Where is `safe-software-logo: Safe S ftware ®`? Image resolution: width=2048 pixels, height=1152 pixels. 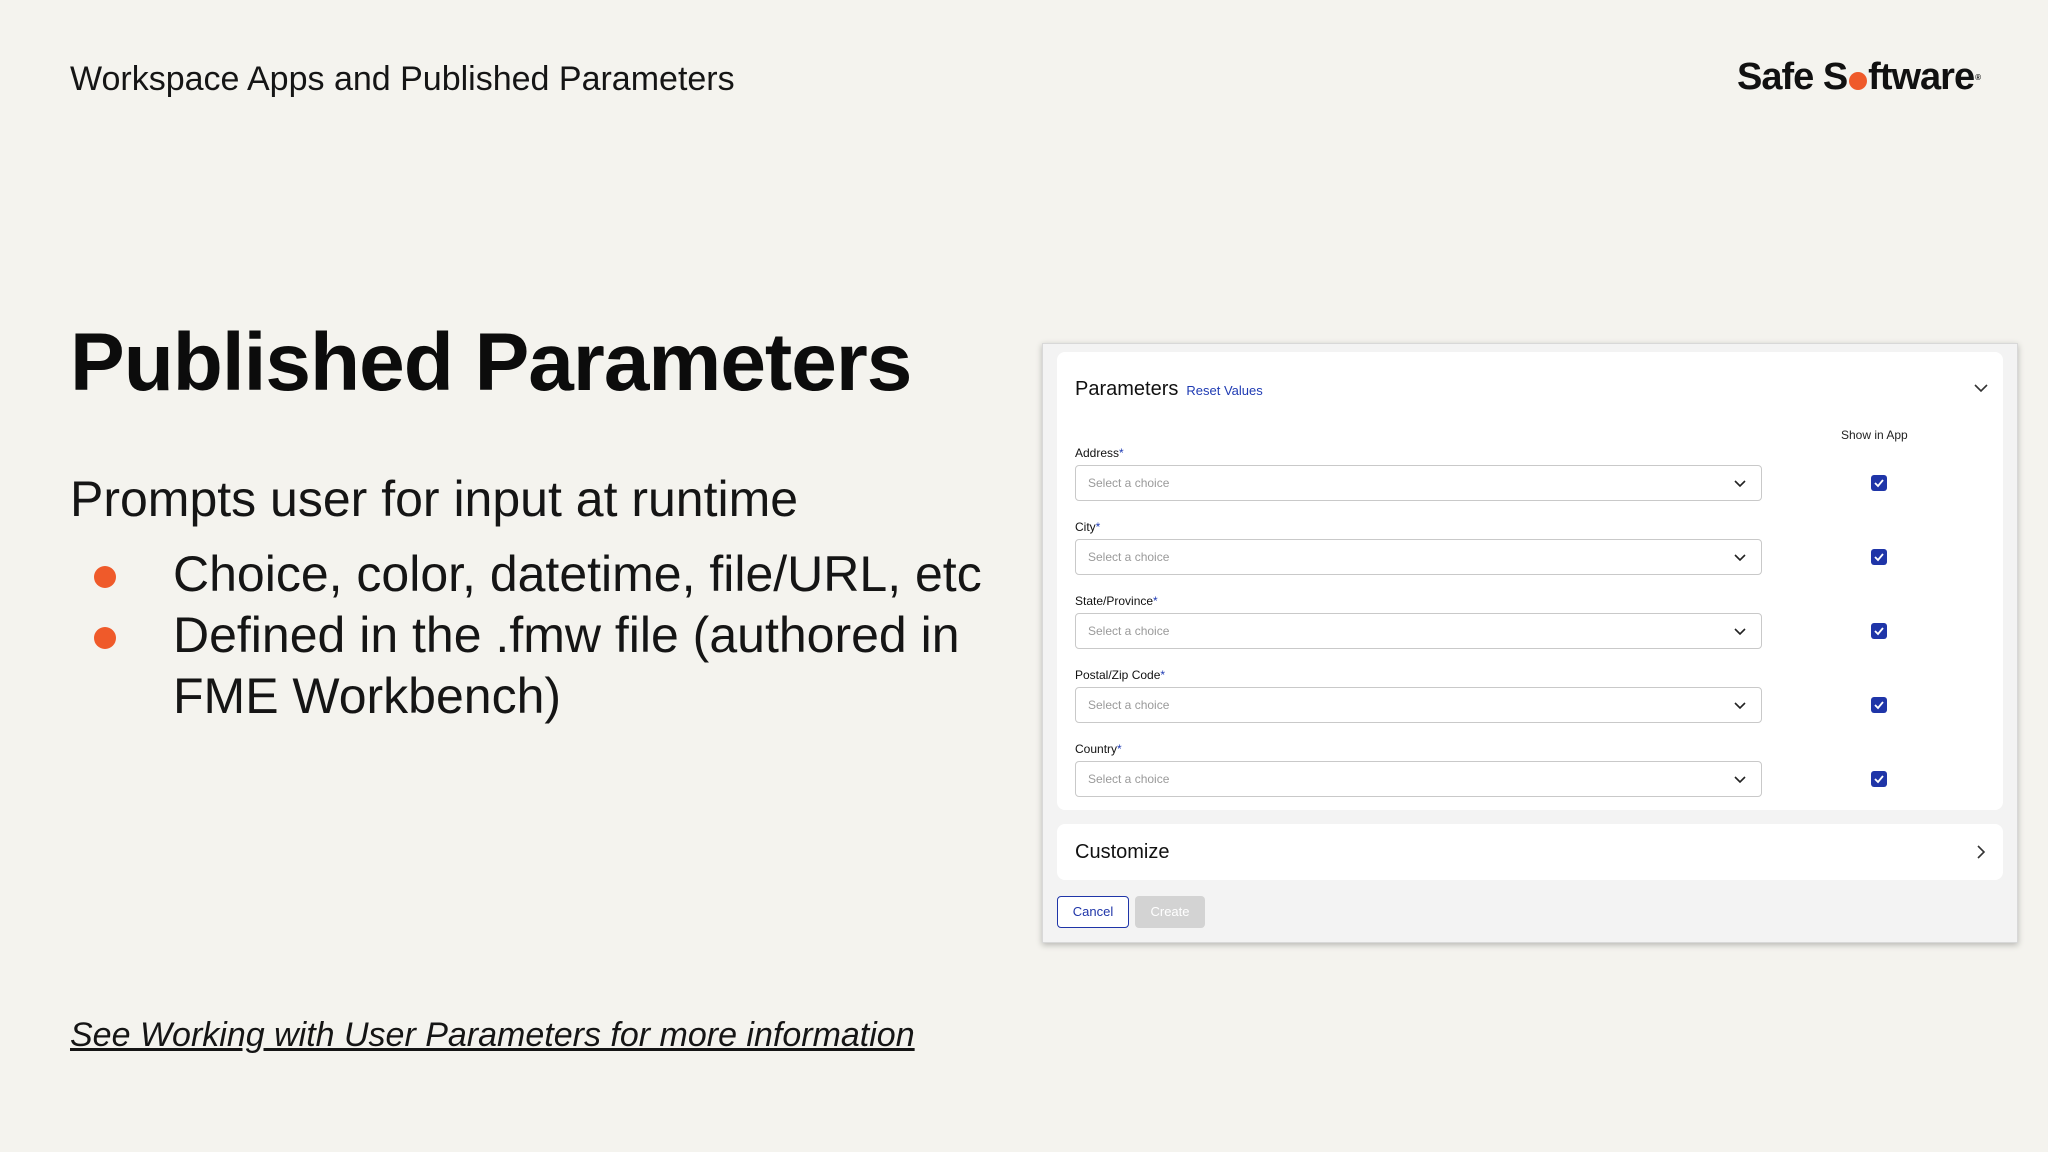 safe-software-logo: Safe S ftware ® is located at coordinates (1859, 77).